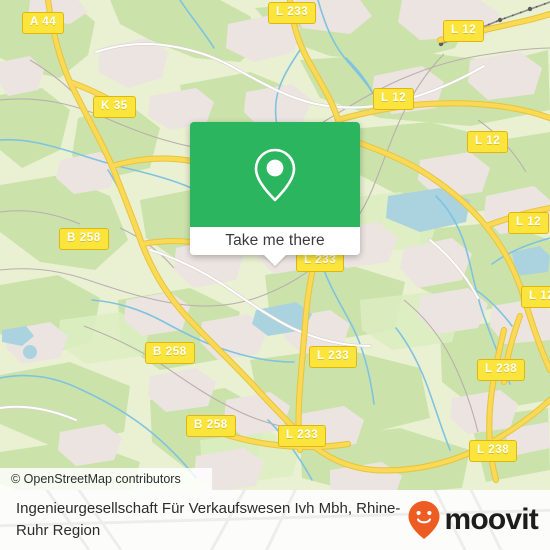 This screenshot has height=550, width=550. I want to click on popup-card-header, so click(275, 174).